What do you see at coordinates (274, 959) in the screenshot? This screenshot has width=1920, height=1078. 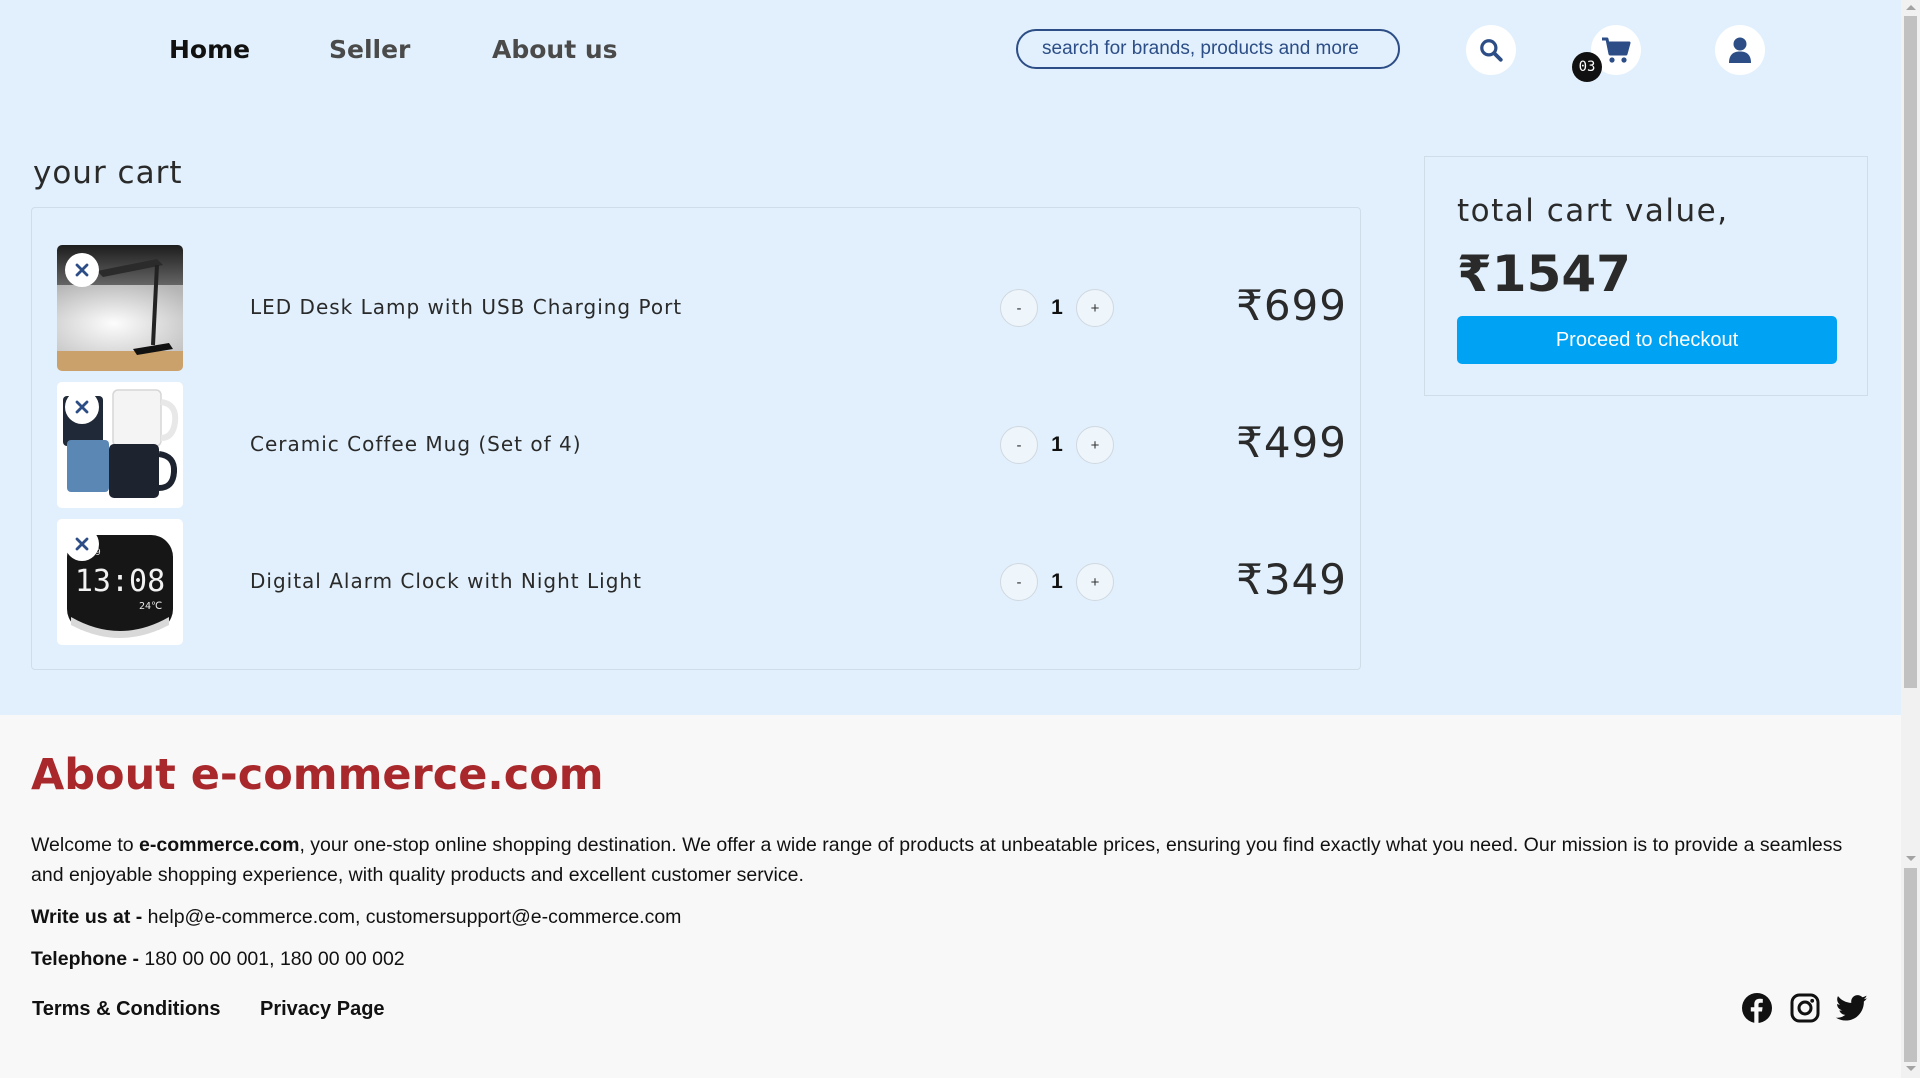 I see `phone-numbers: 180 00 00 001, 180 00 00 002` at bounding box center [274, 959].